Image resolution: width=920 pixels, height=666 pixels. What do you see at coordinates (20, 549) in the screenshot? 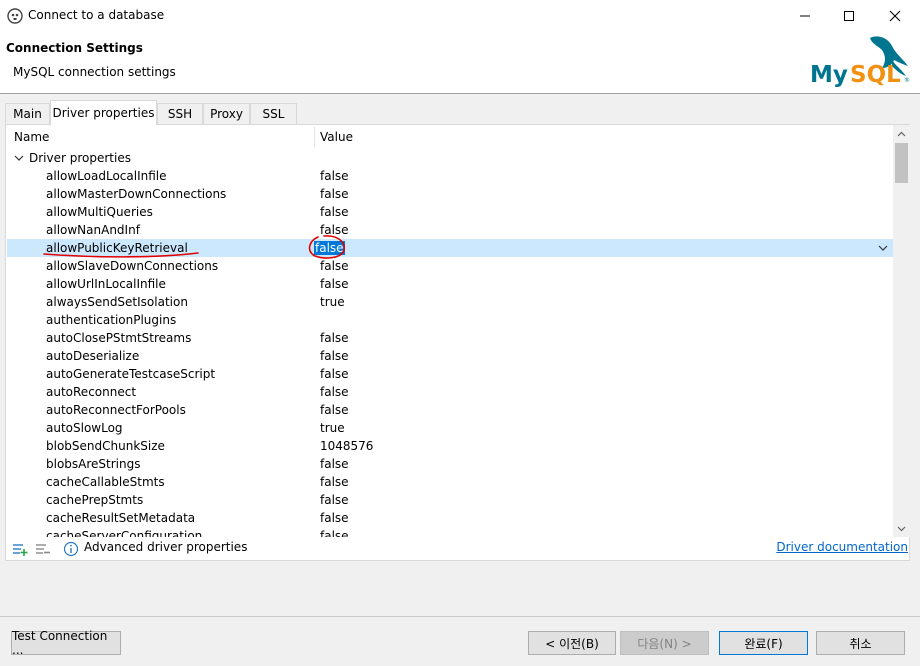
I see `add-property-icon` at bounding box center [20, 549].